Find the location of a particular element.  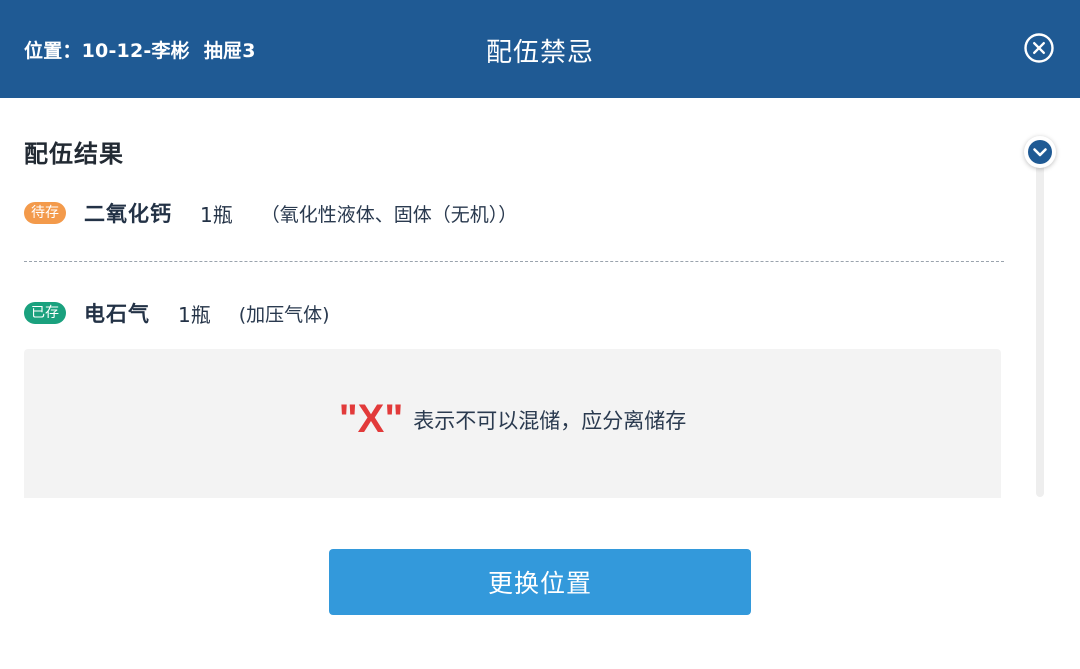

incompatible-symbol: "X" is located at coordinates (371, 419).